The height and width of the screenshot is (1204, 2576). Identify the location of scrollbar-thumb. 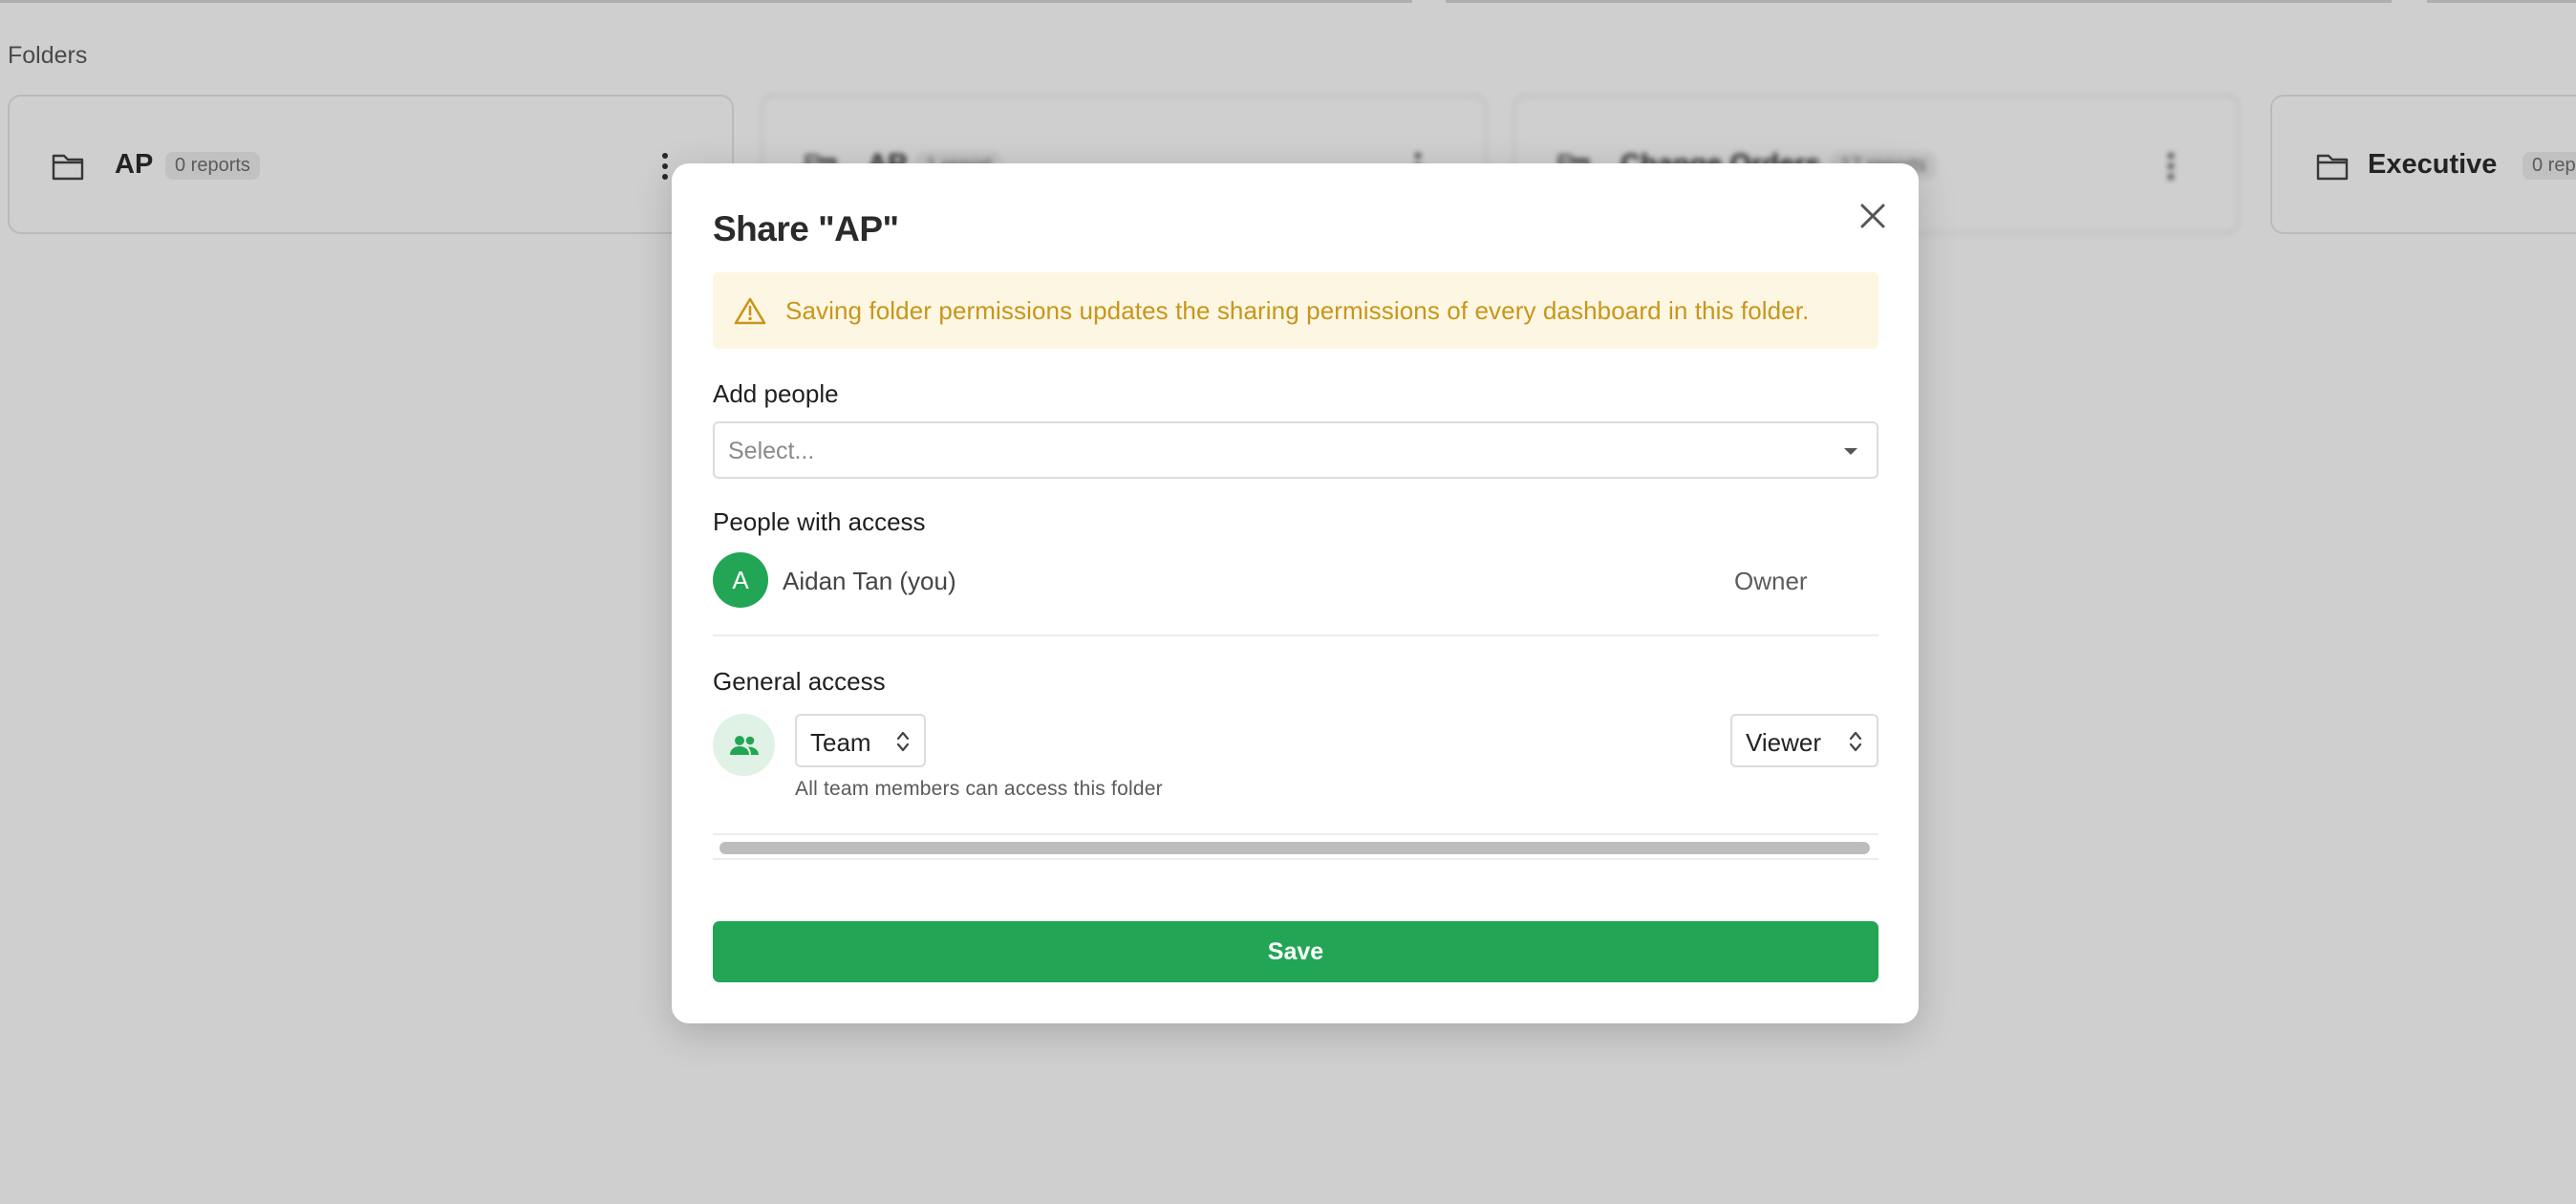
(1294, 848).